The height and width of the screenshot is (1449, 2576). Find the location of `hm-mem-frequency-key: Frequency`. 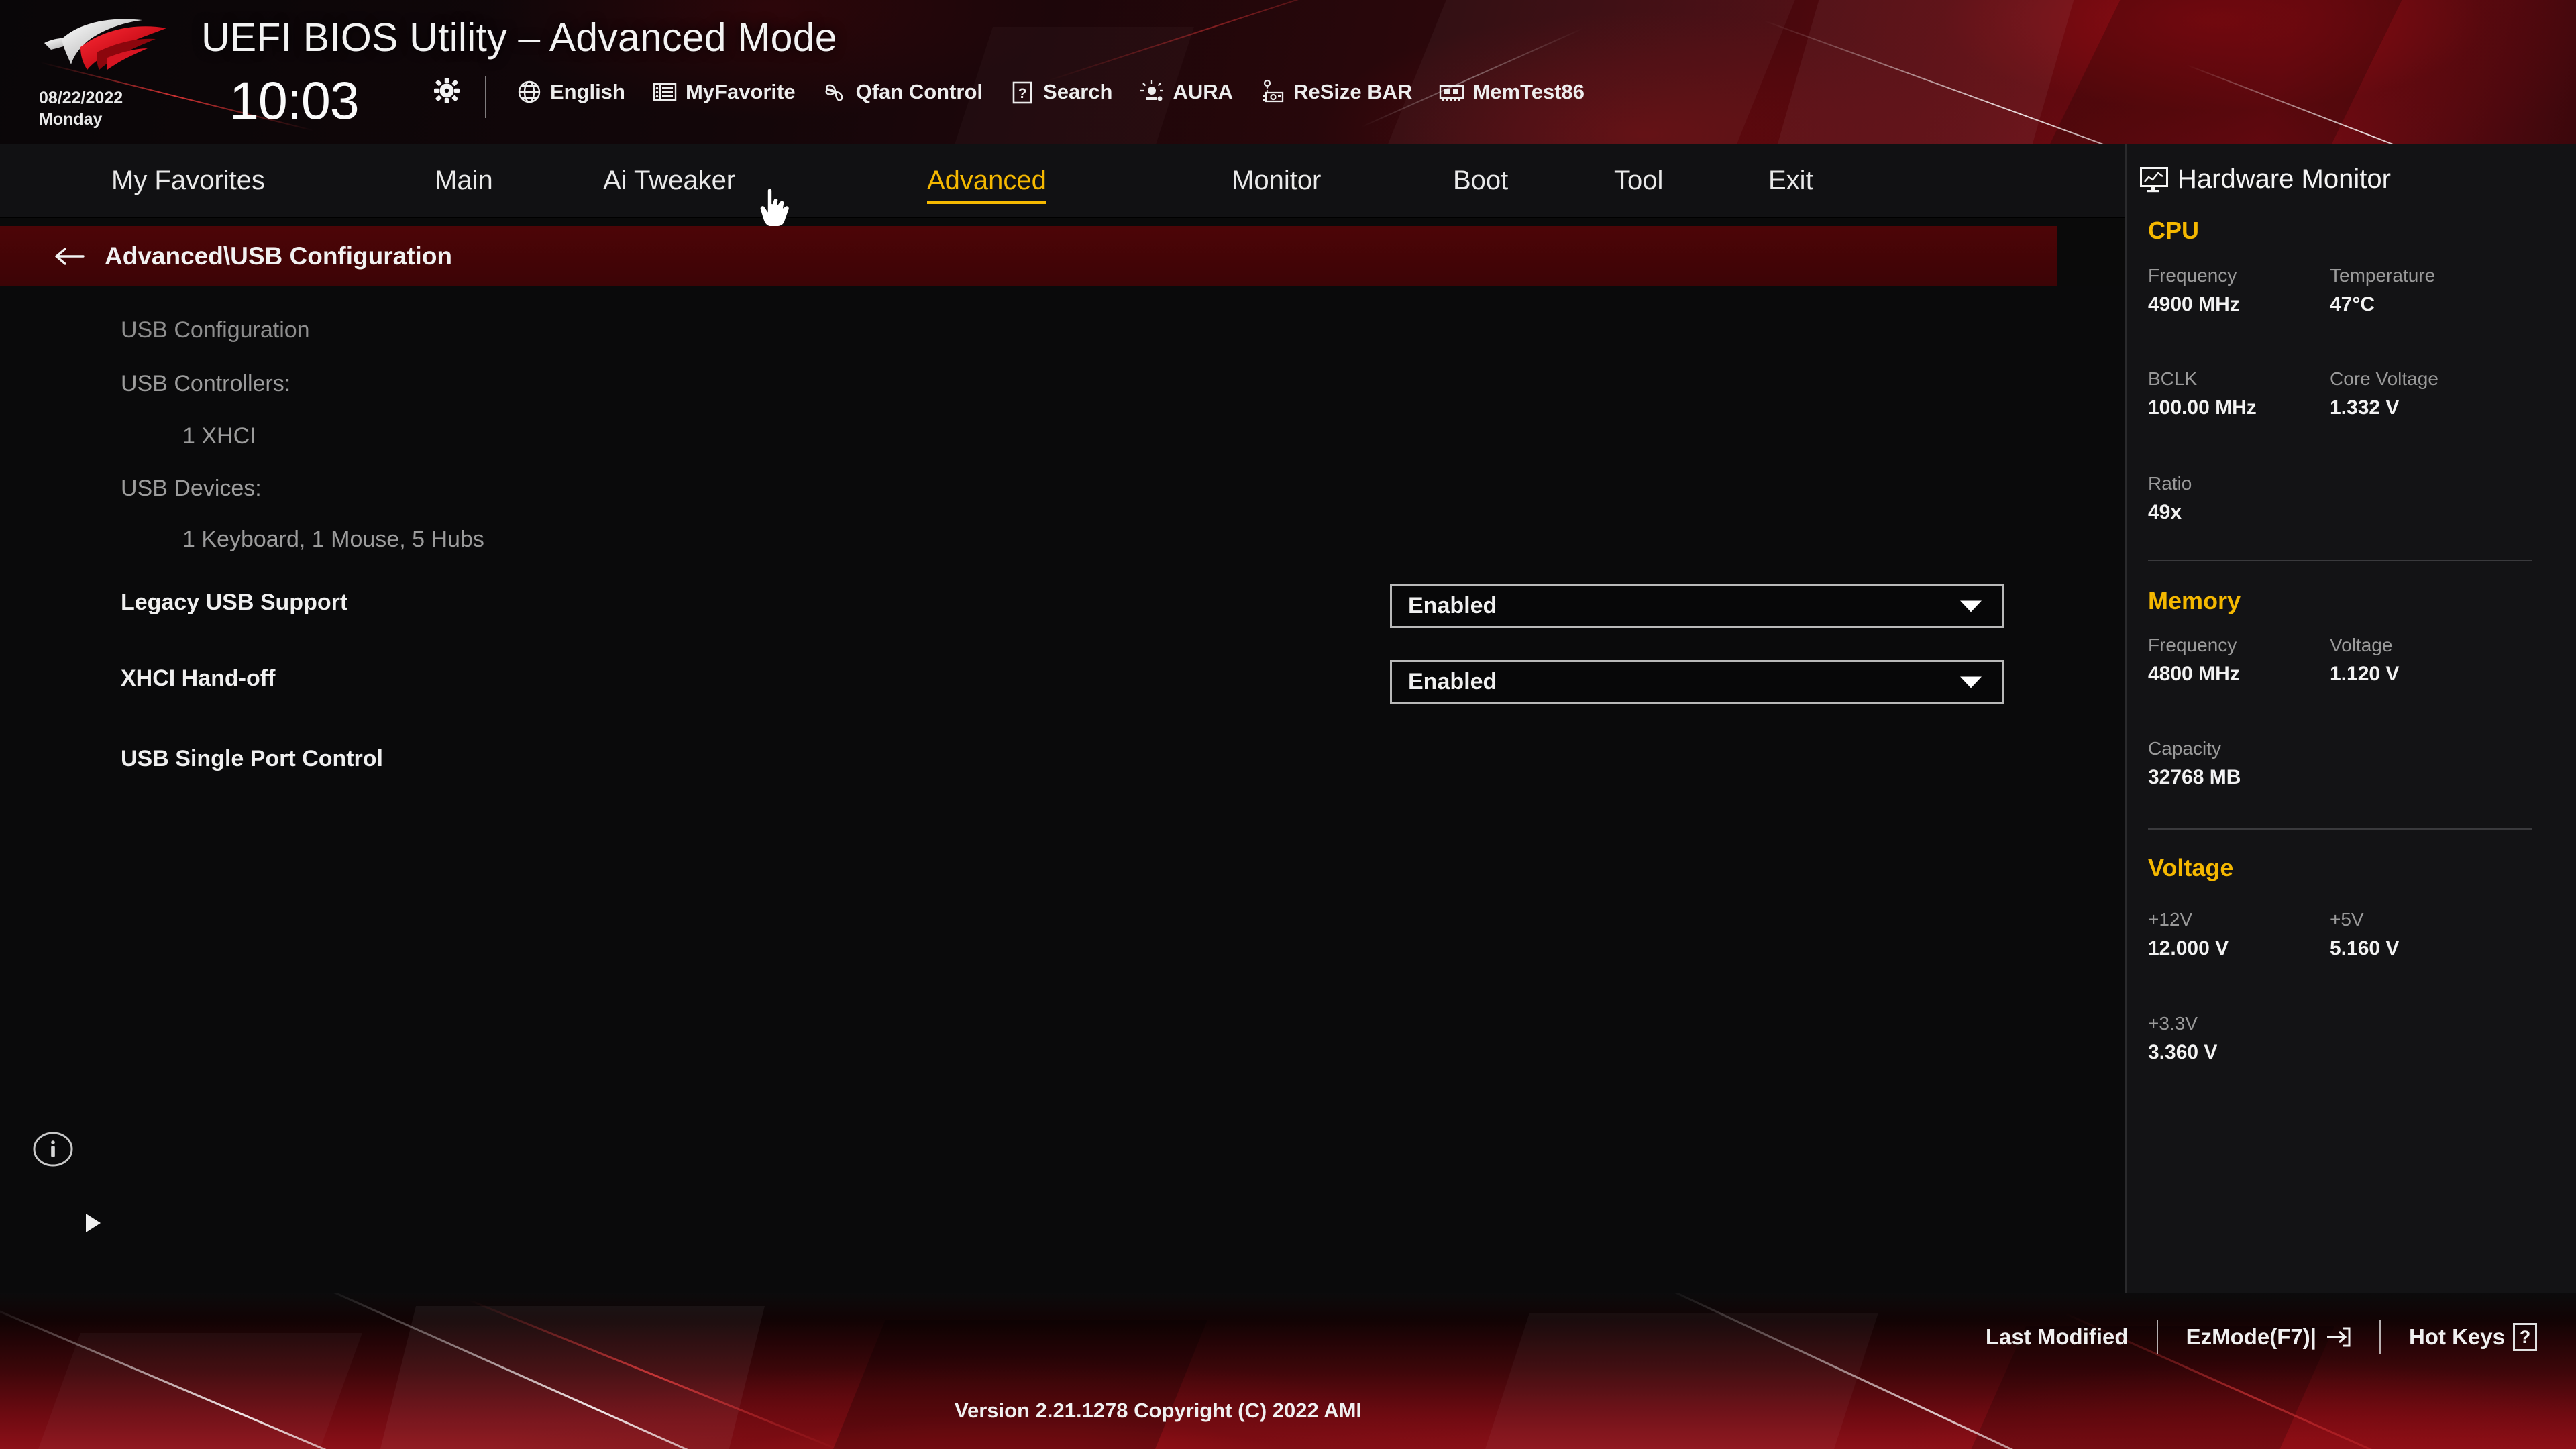

hm-mem-frequency-key: Frequency is located at coordinates (2192, 645).